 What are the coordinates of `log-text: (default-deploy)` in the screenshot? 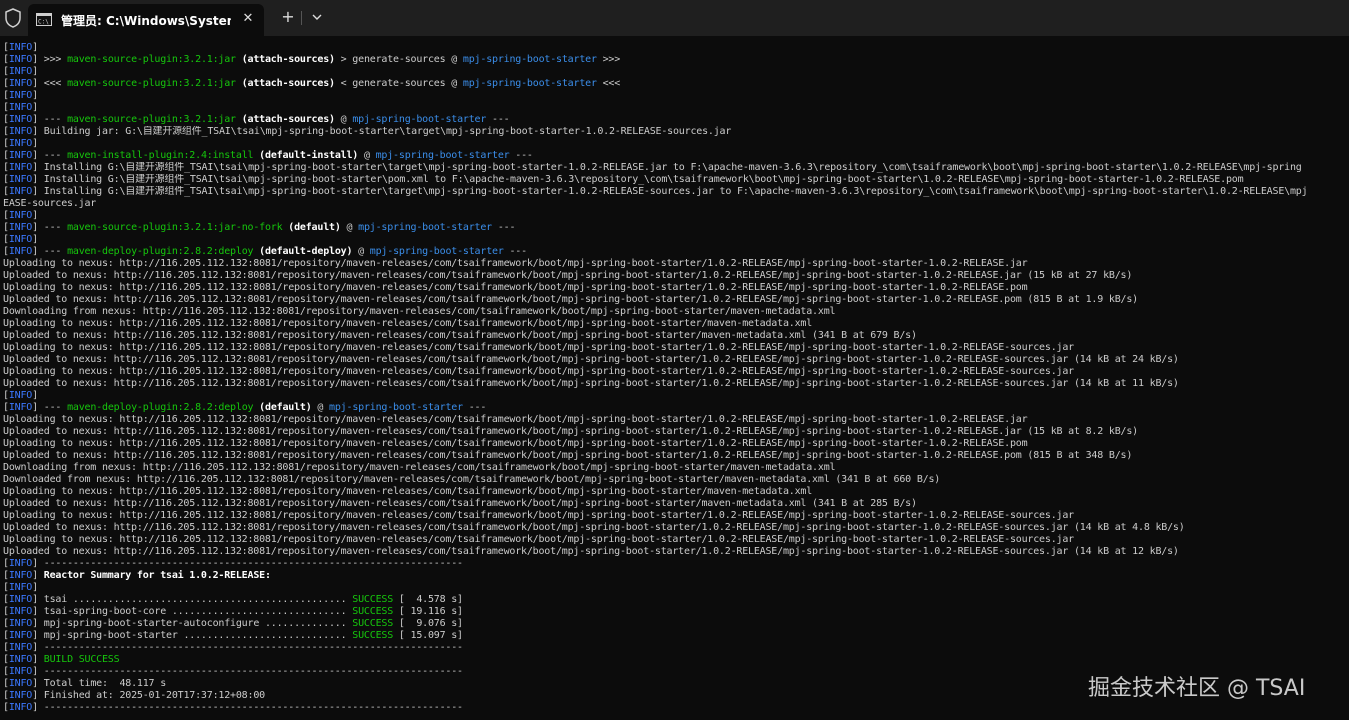 It's located at (306, 251).